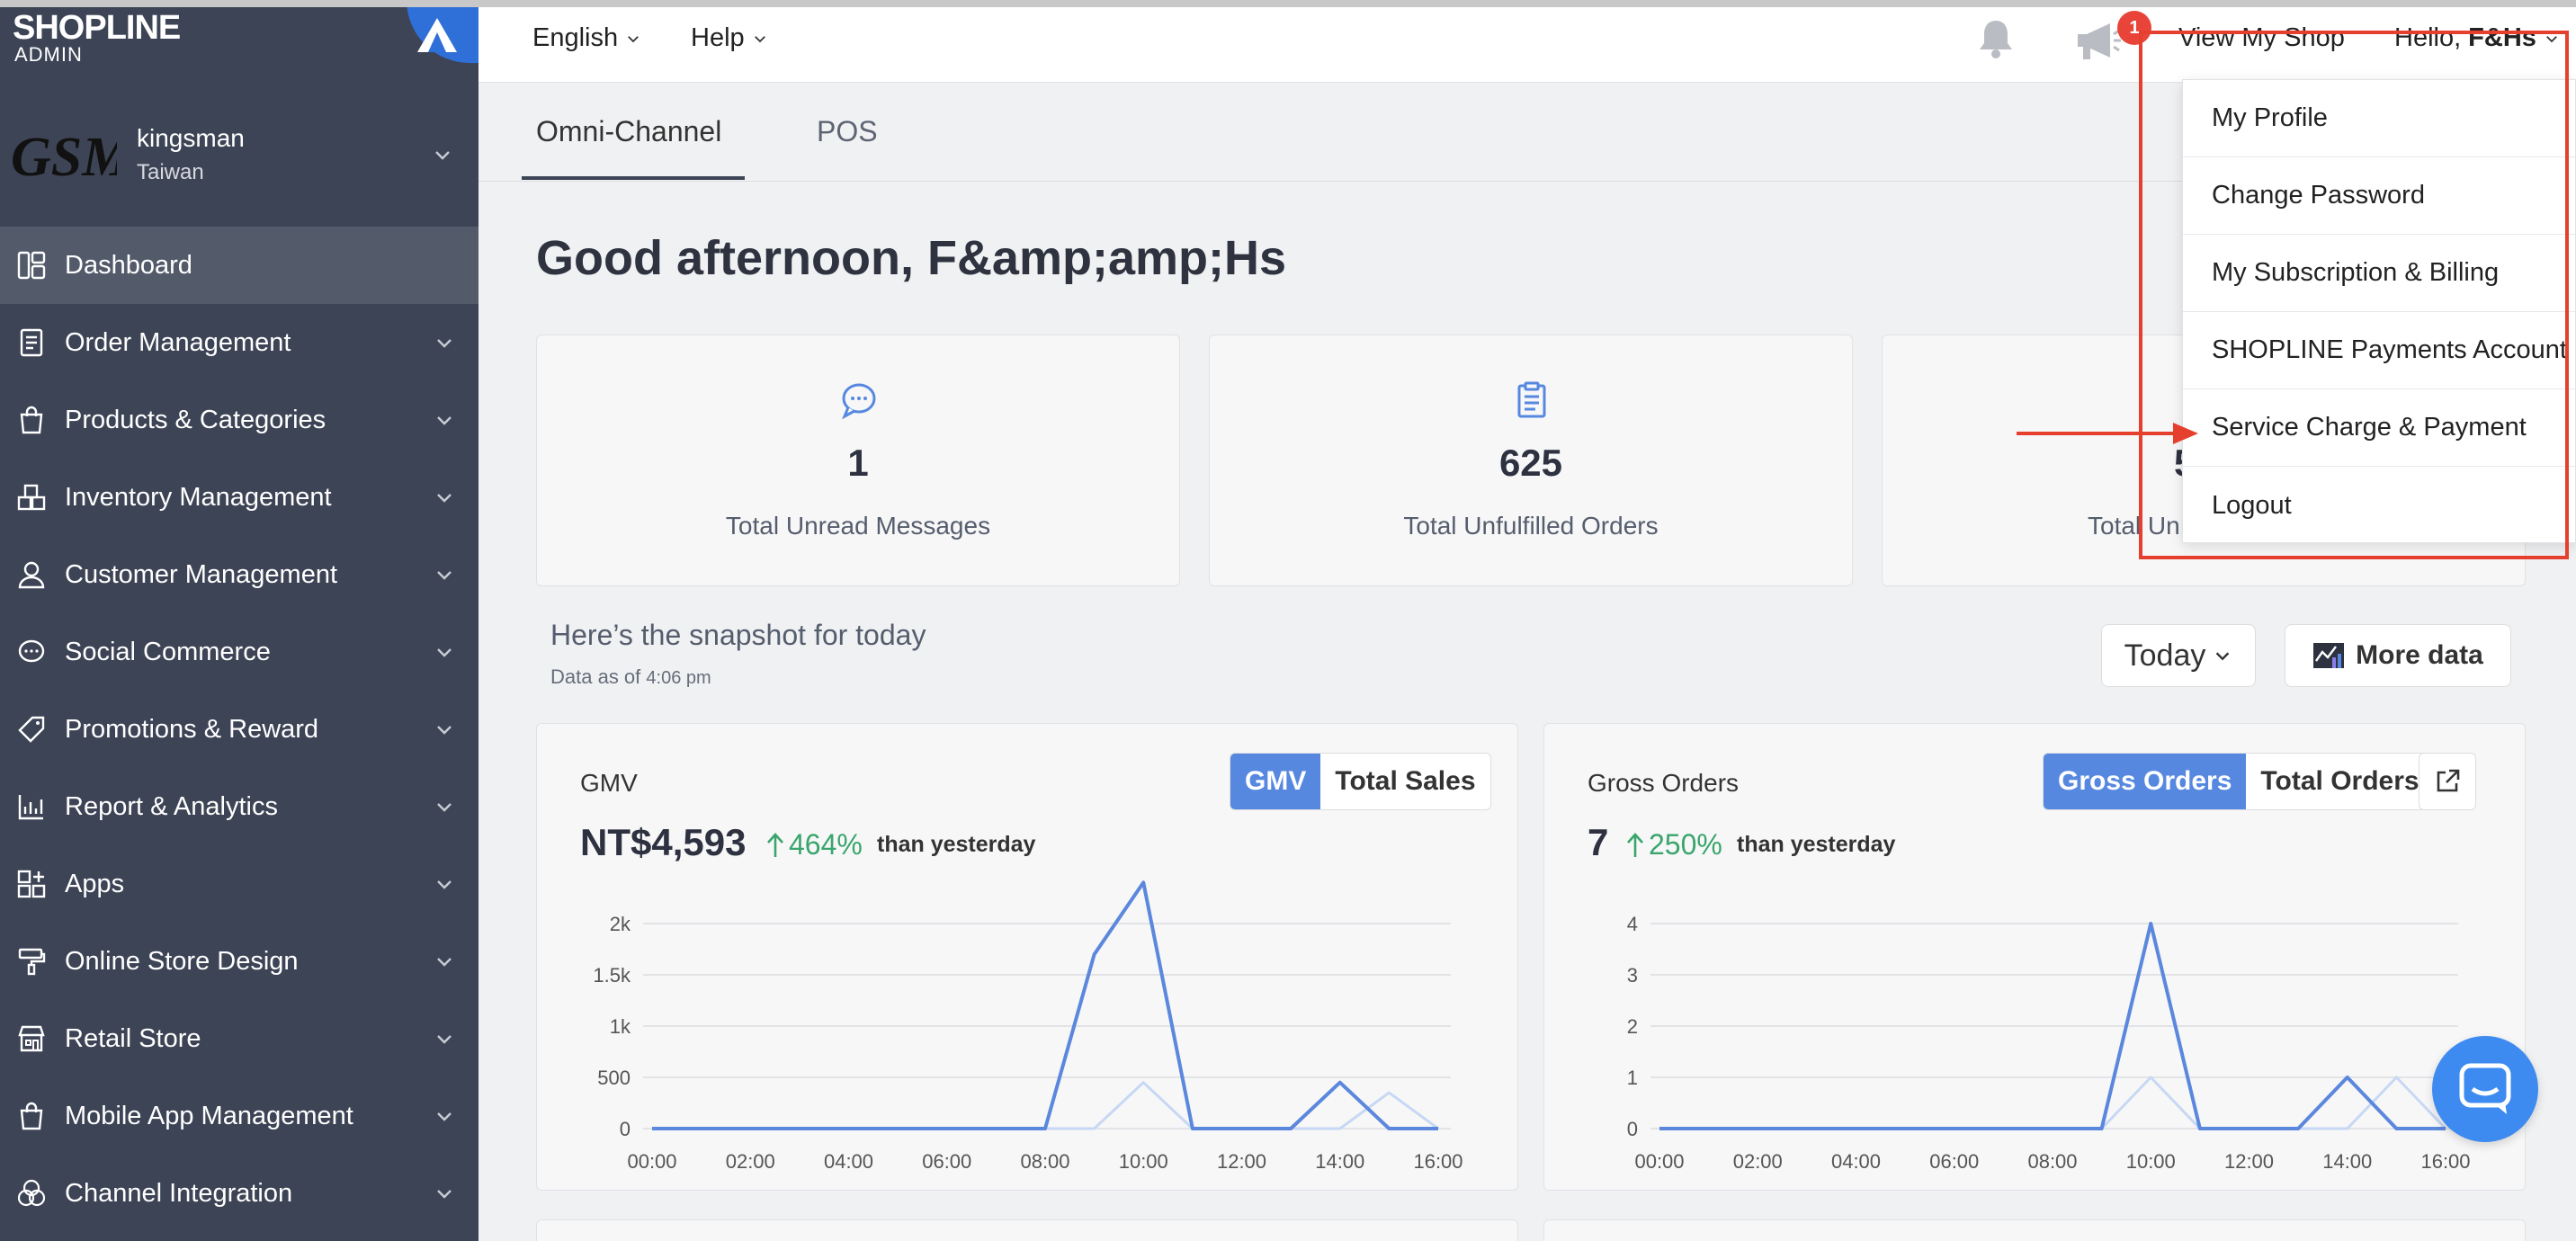 The height and width of the screenshot is (1241, 2576). I want to click on stat-value: 1, so click(858, 463).